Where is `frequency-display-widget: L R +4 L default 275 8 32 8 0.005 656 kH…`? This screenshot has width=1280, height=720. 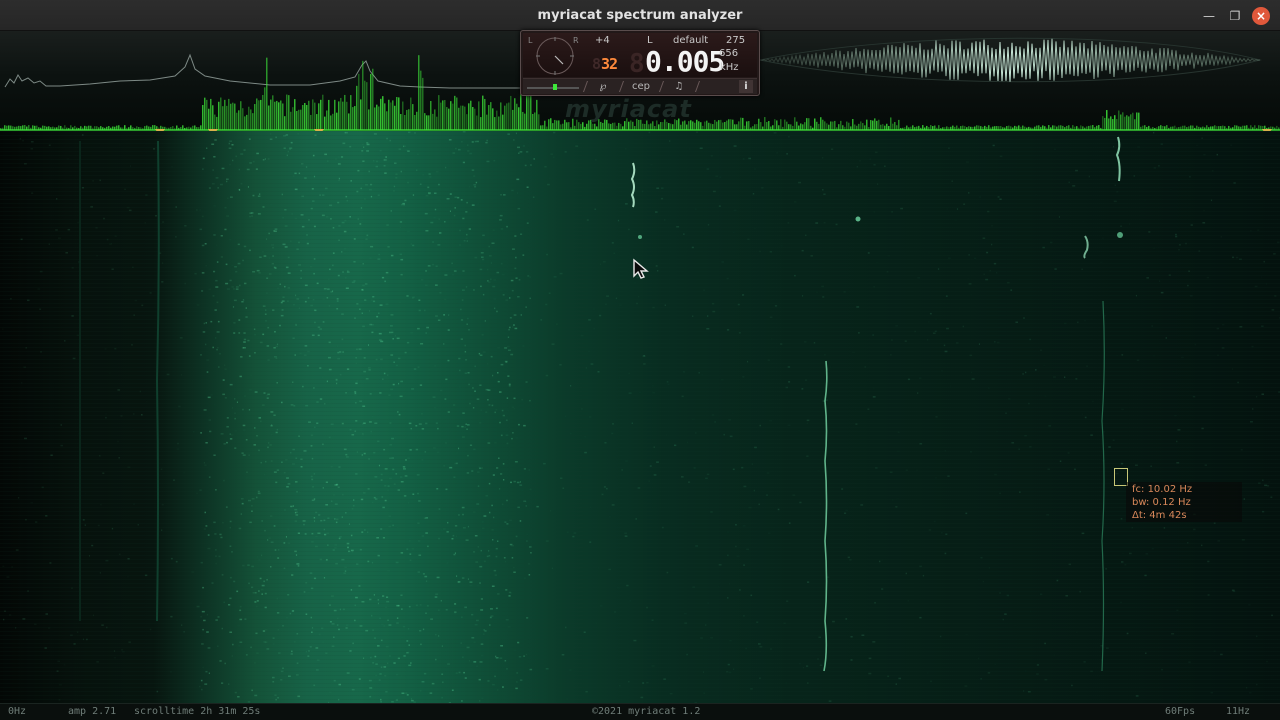
frequency-display-widget: L R +4 L default 275 8 32 8 0.005 656 kH… is located at coordinates (640, 63).